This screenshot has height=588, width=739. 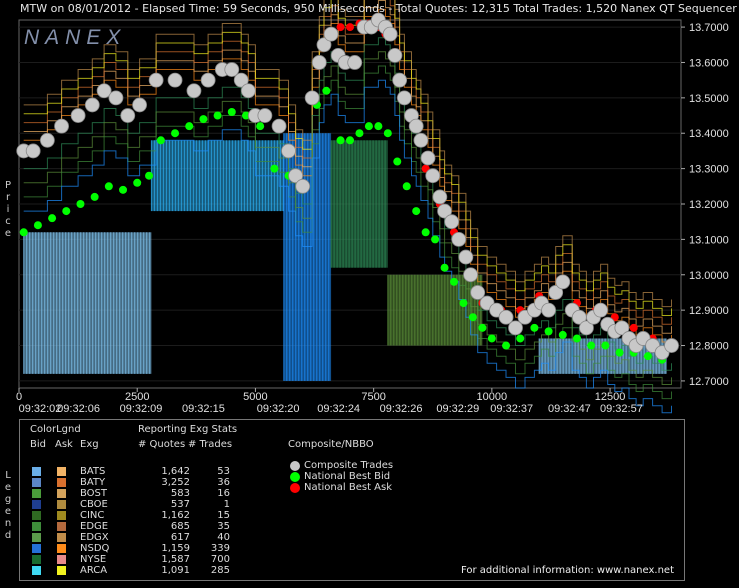 I want to click on quote-panel-bats, so click(x=87, y=303).